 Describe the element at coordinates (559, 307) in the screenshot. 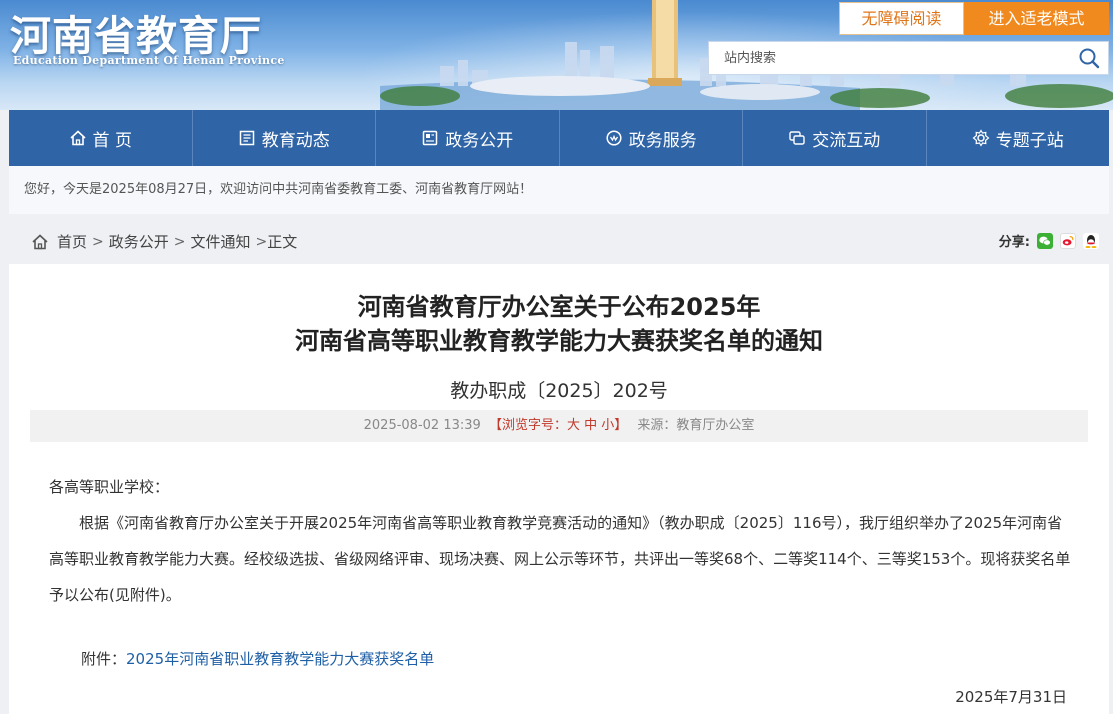

I see `article-title-line1: 河南省教育厅办公室关于公布2025年` at that location.